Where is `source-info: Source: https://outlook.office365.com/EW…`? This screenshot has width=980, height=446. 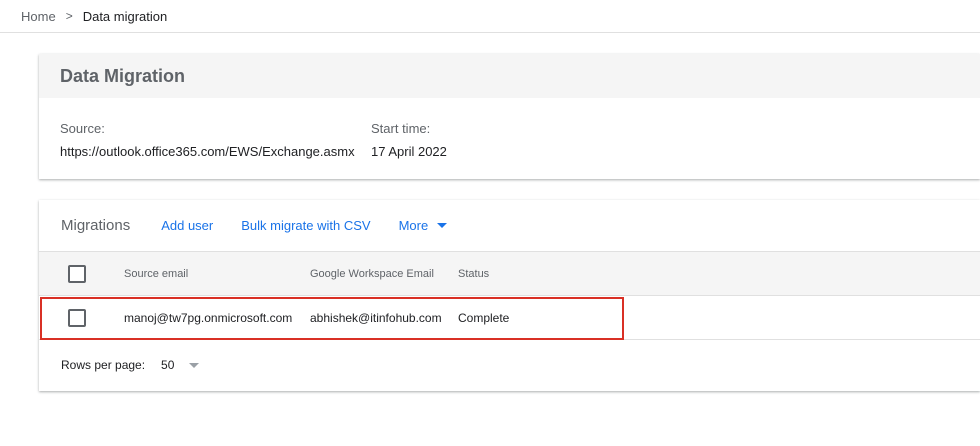 source-info: Source: https://outlook.office365.com/EW… is located at coordinates (207, 140).